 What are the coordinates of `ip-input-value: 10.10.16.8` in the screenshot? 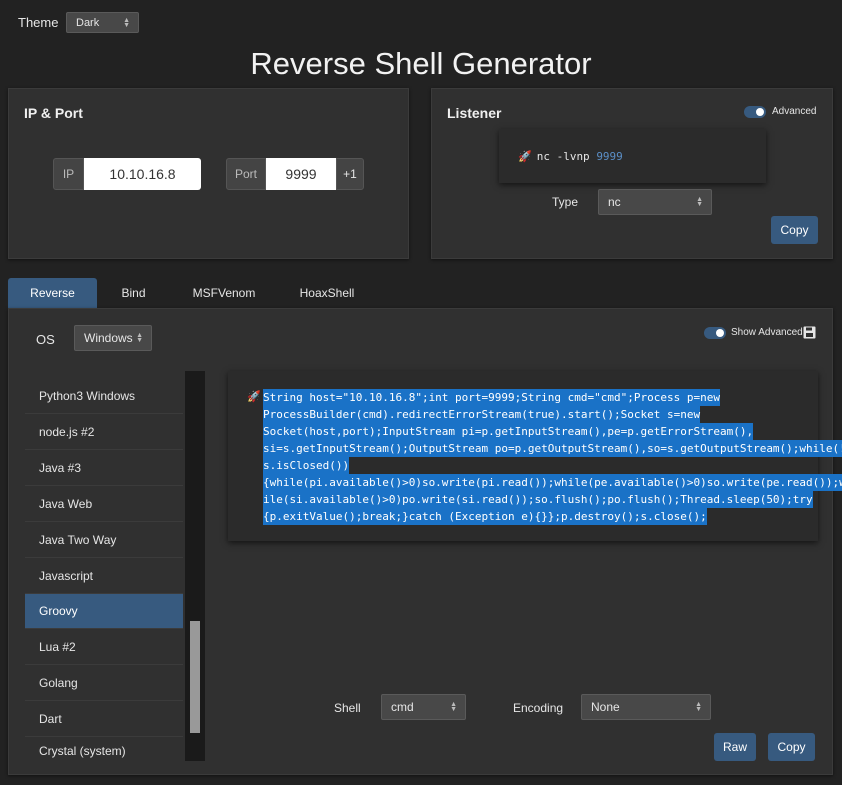 It's located at (142, 174).